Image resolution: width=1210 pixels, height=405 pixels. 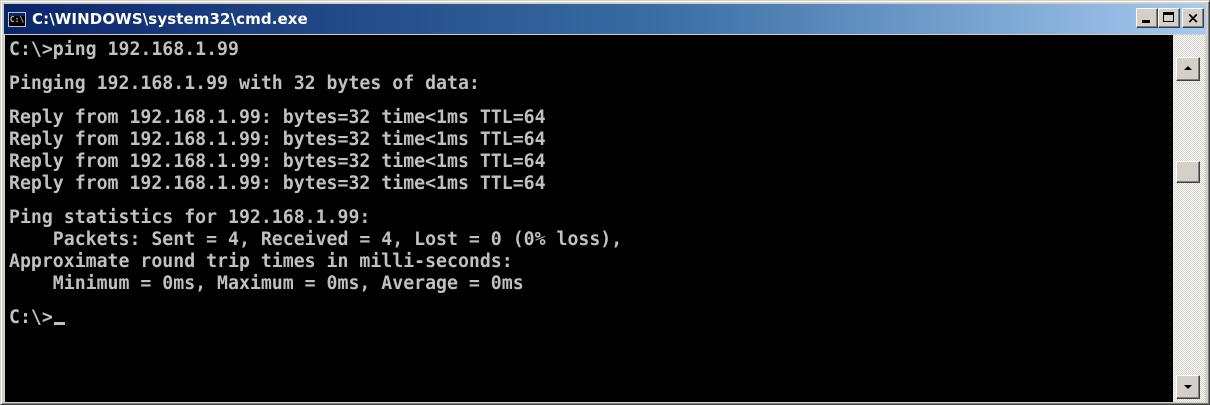 I want to click on console-line: Ping statistics for 192.168.1.99:, so click(x=190, y=217).